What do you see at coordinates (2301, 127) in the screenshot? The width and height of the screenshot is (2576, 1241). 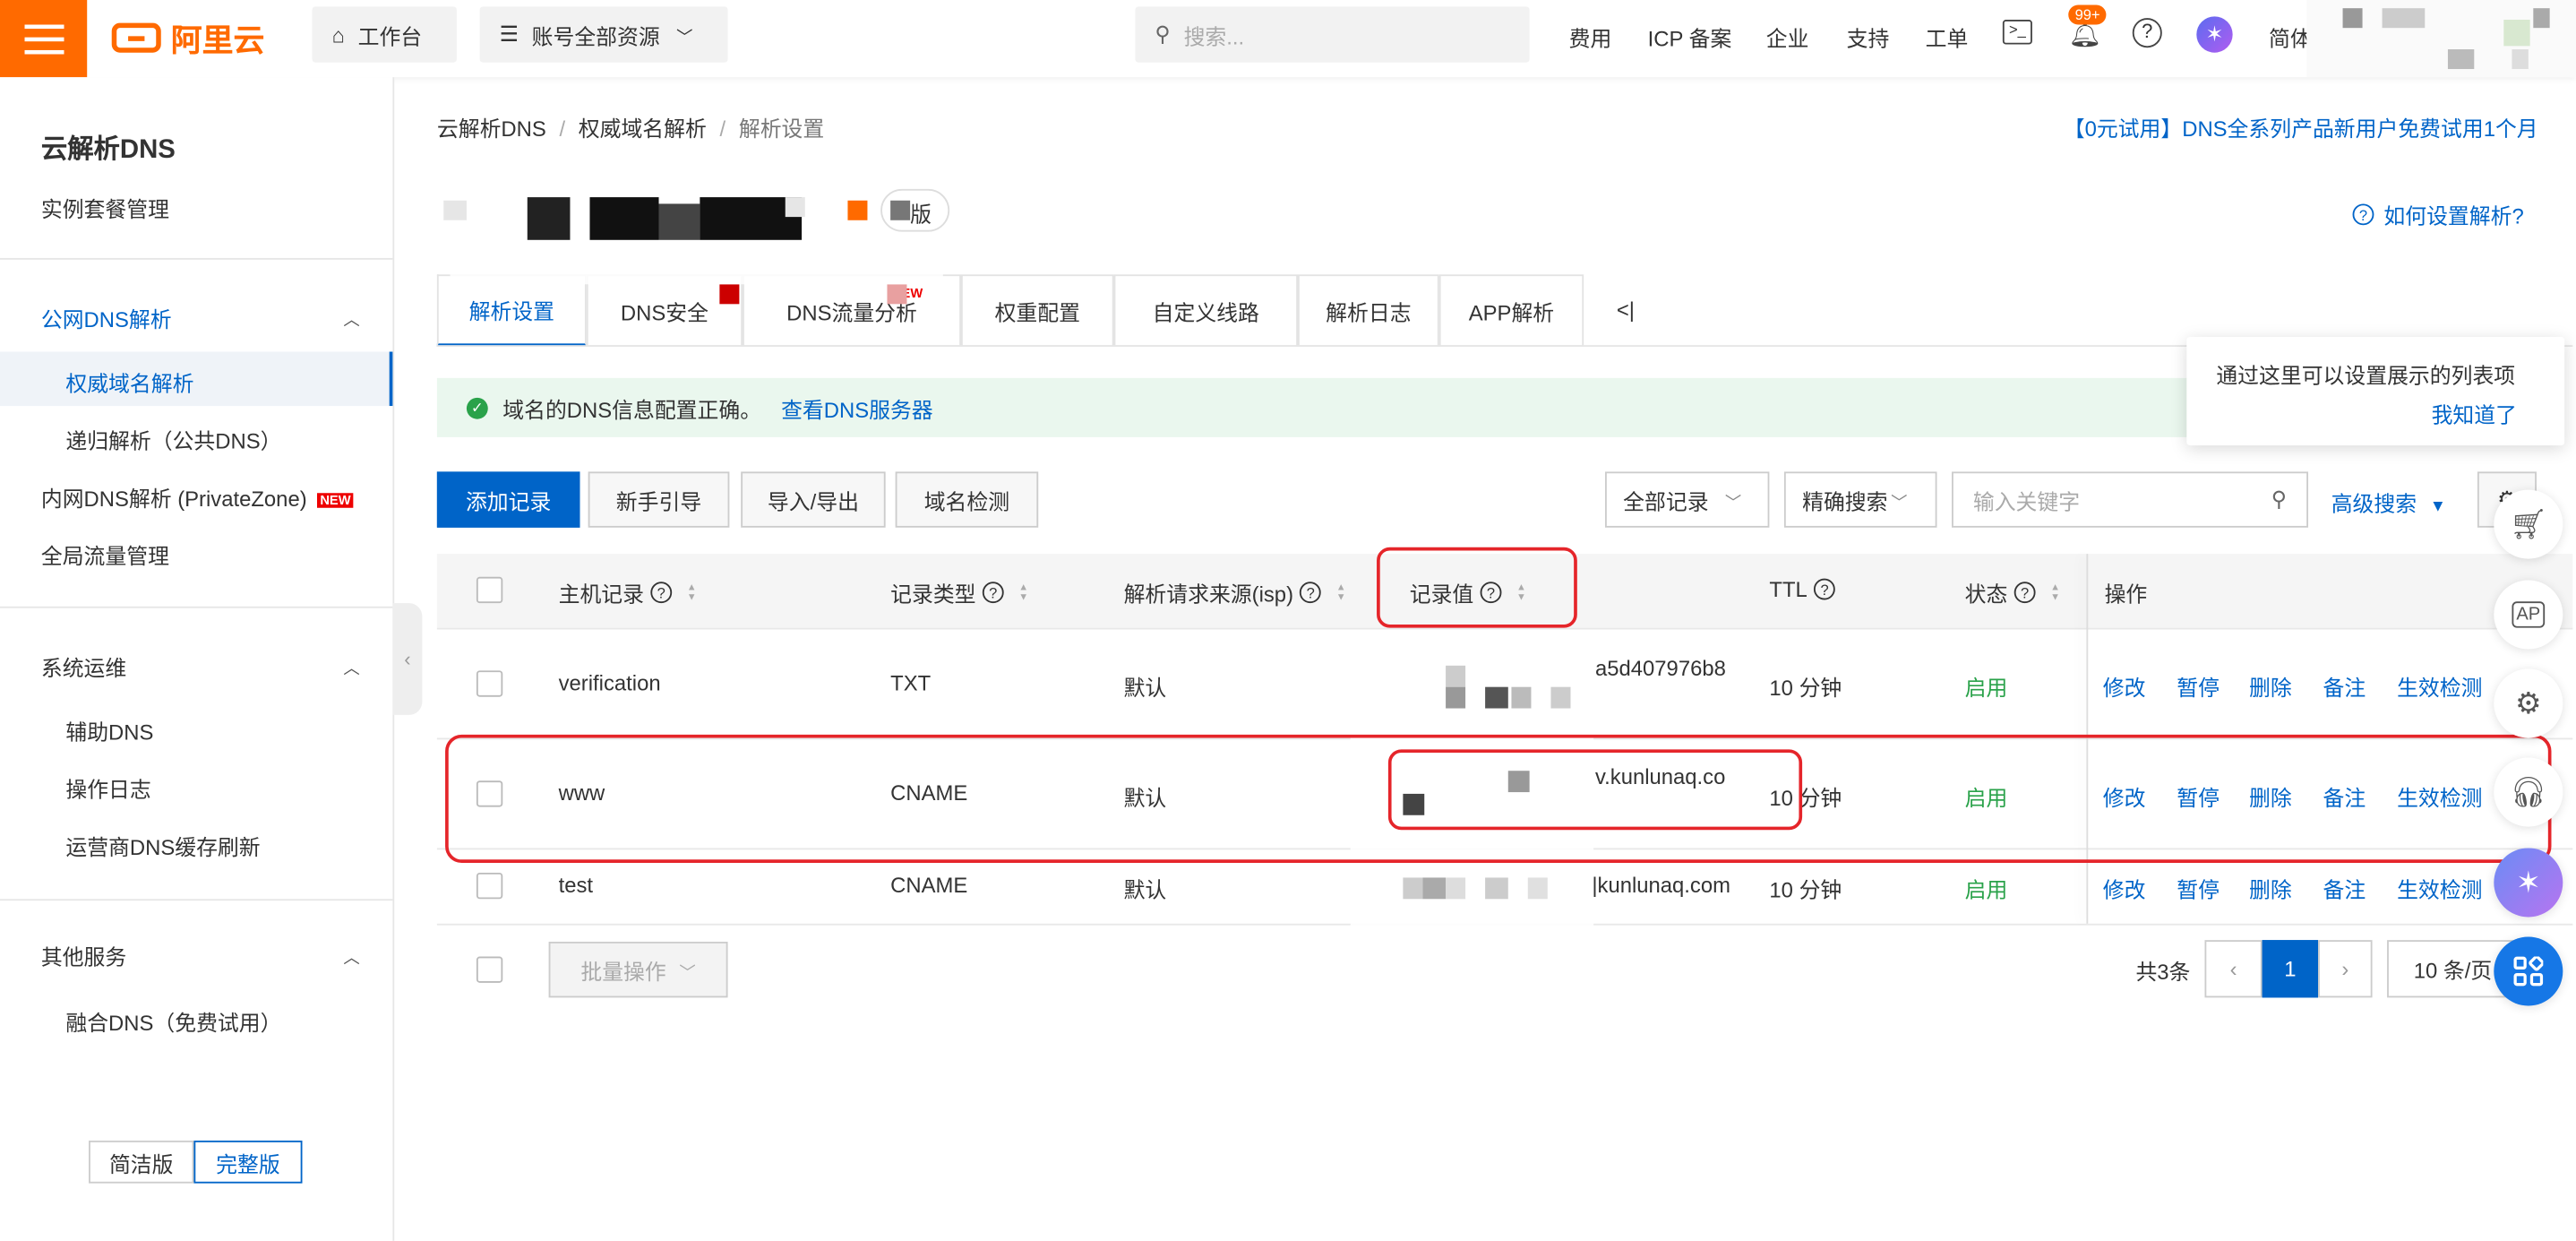 I see `promo-link: 【0元试用】DNS全系列产品新用户免费试用1个月` at bounding box center [2301, 127].